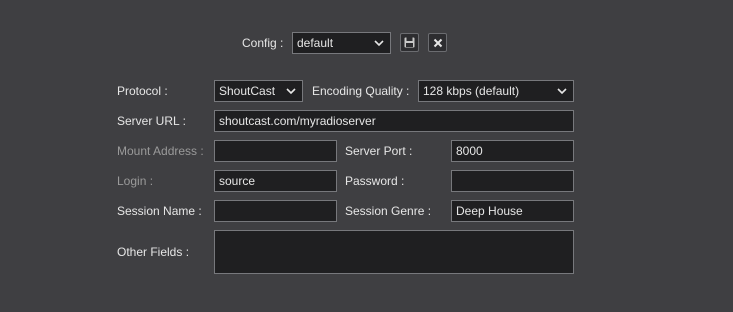 This screenshot has width=733, height=312. Describe the element at coordinates (275, 211) in the screenshot. I see `session-name-input` at that location.